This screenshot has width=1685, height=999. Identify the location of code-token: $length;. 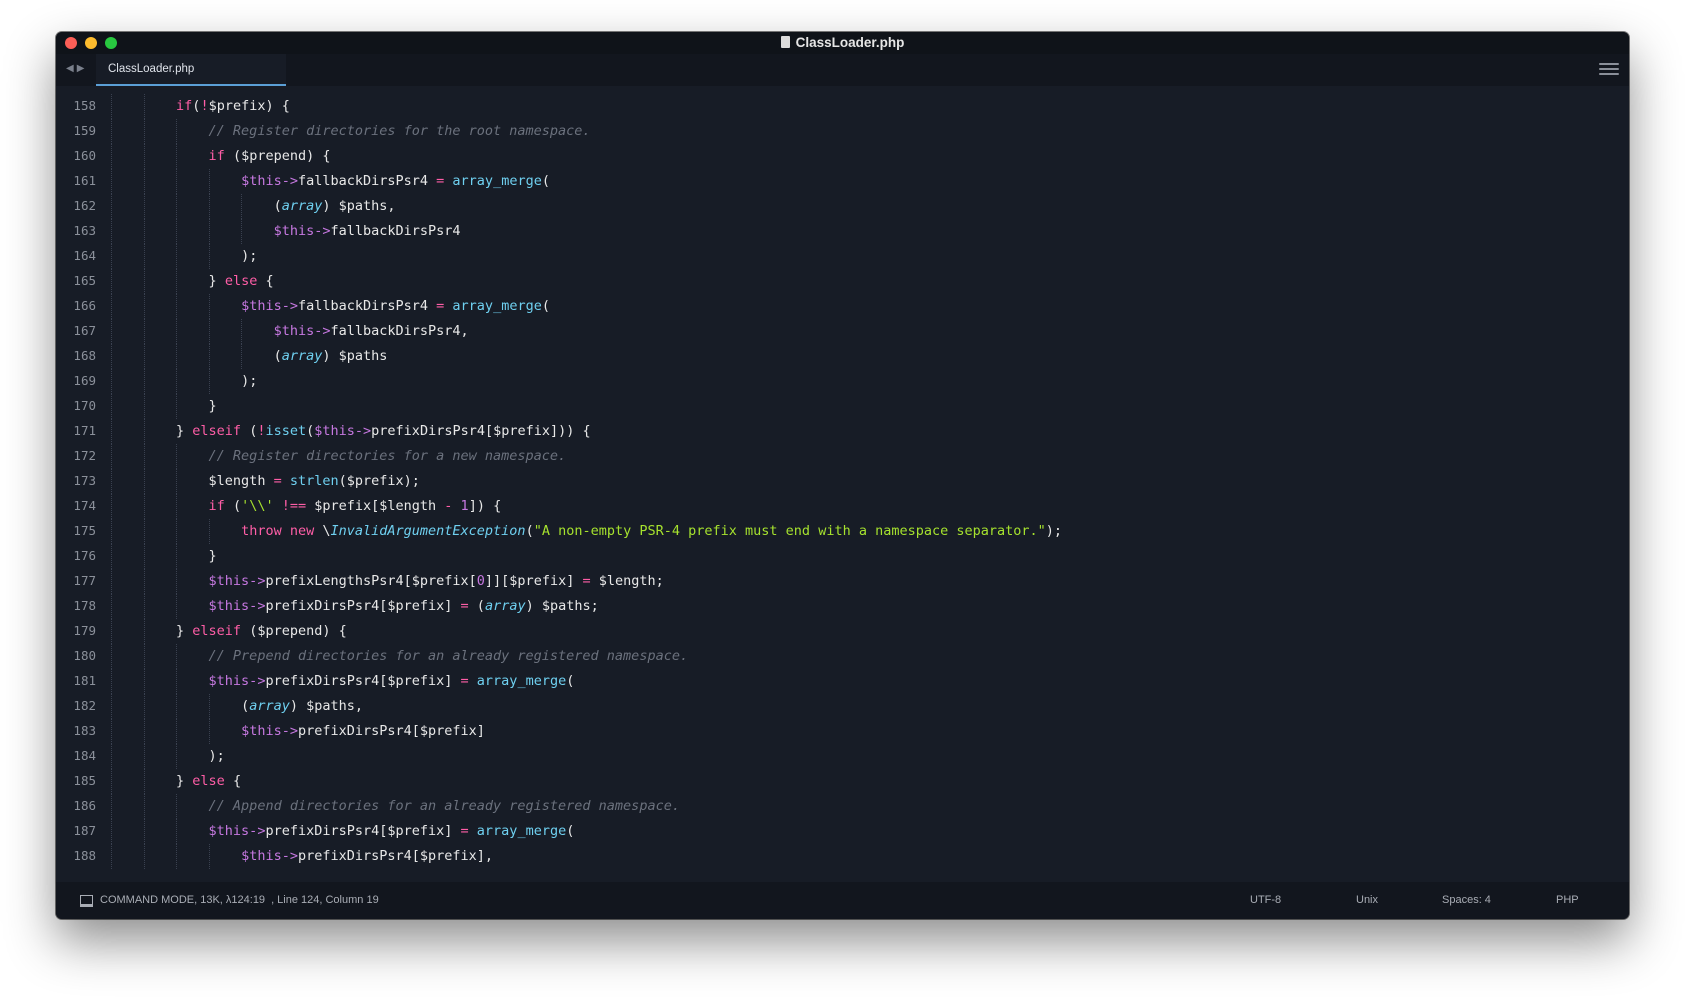
(627, 581).